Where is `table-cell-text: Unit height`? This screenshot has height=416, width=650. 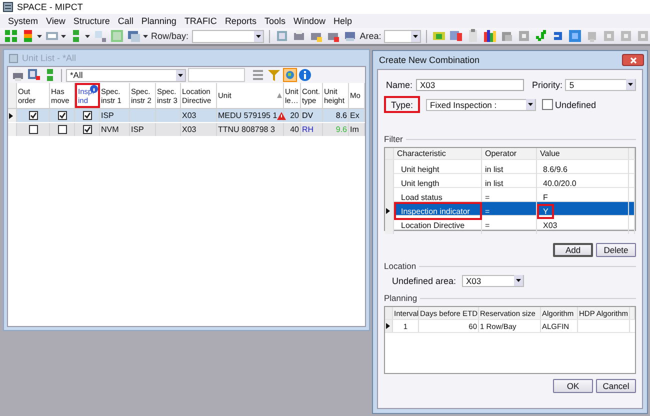 table-cell-text: Unit height is located at coordinates (420, 170).